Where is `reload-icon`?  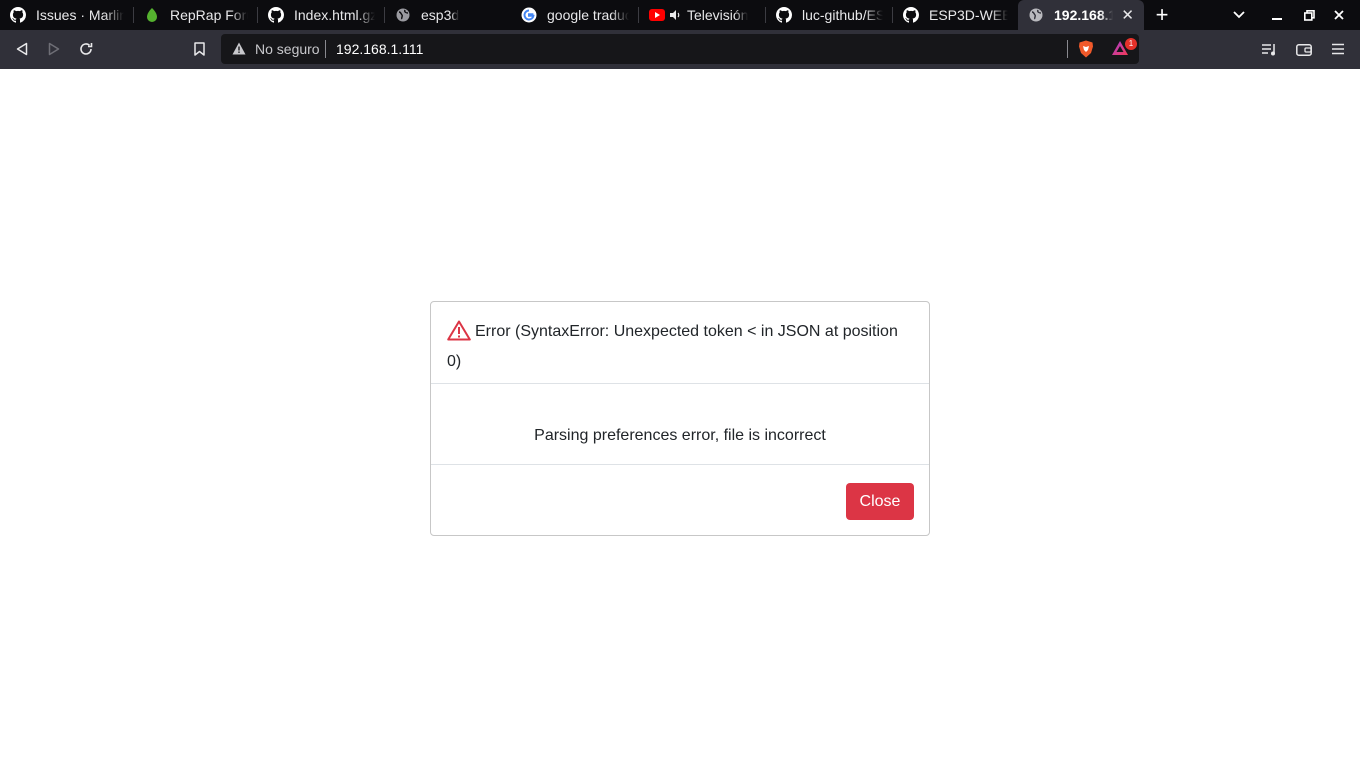
reload-icon is located at coordinates (86, 49).